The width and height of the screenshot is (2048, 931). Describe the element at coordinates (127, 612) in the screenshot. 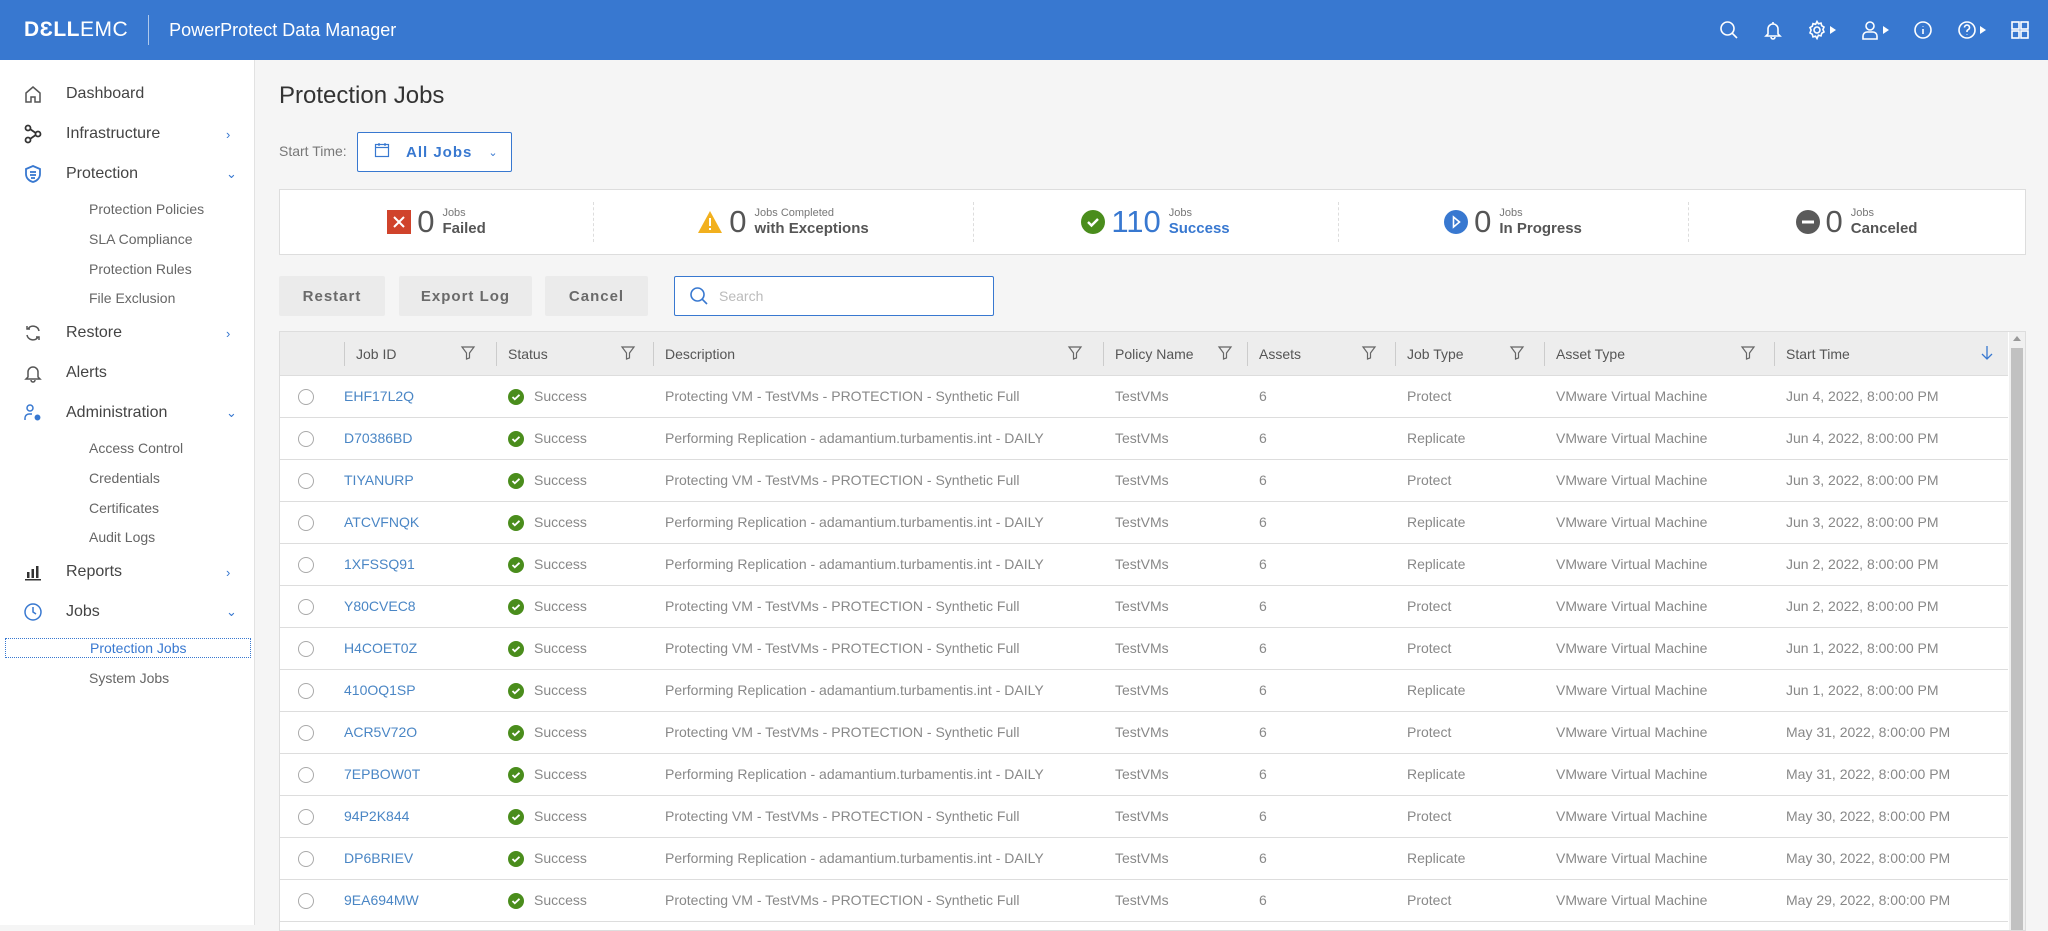

I see `sidebar-item-jobs: Jobs ⌄` at that location.